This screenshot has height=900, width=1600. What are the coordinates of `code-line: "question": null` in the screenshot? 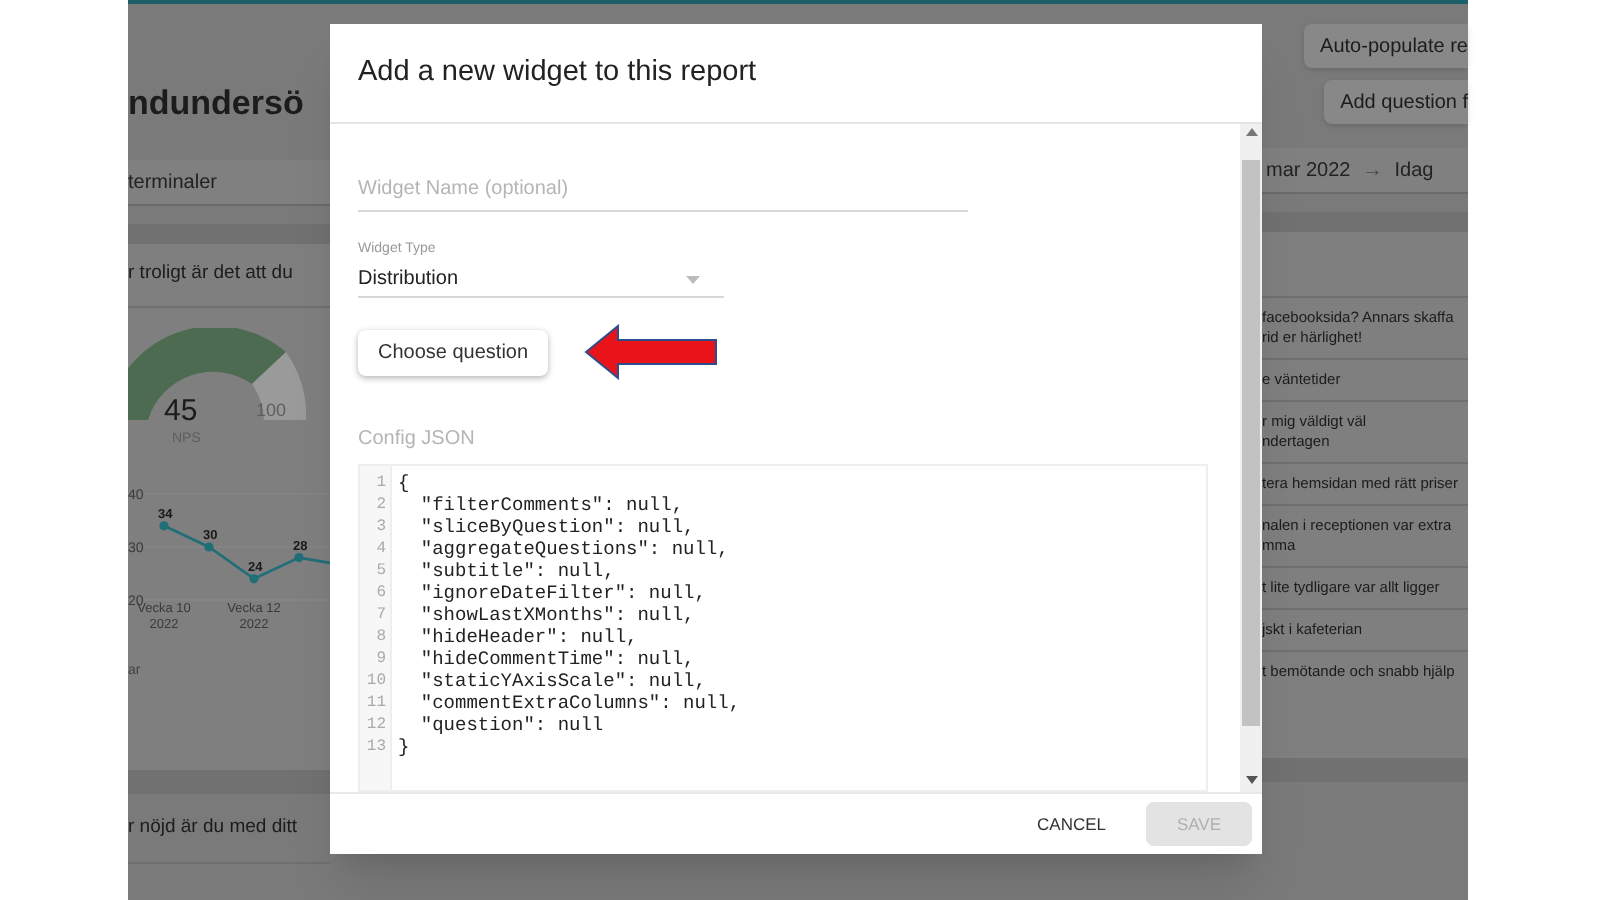 It's located at (512, 725).